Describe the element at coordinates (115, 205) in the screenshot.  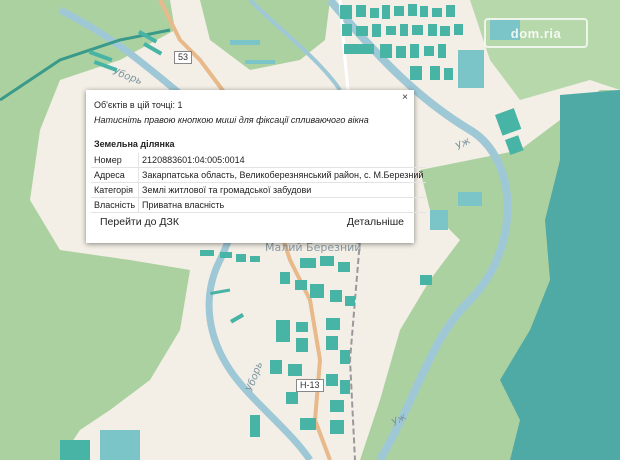
I see `row-key: Власність` at that location.